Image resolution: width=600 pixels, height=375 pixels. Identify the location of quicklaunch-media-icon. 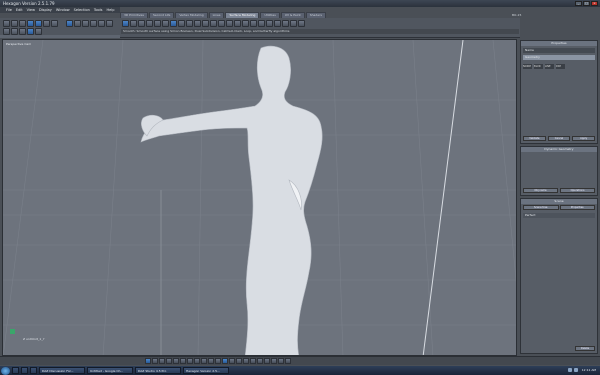
(33, 370).